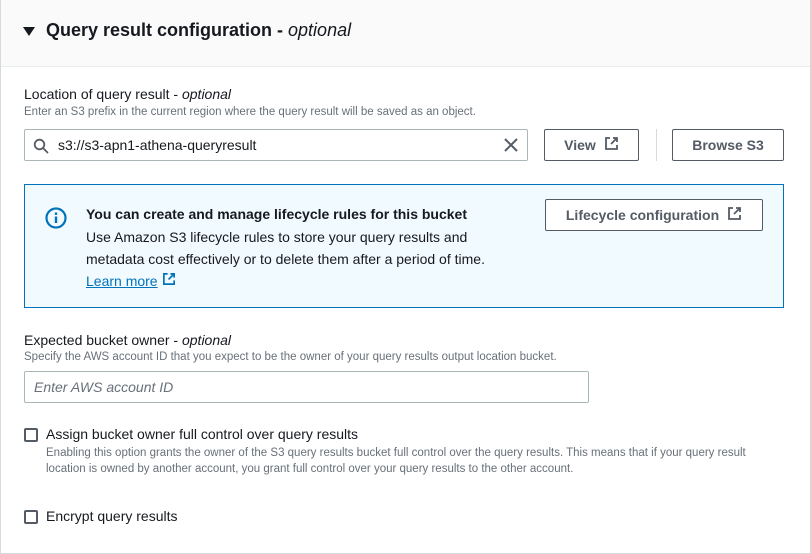 The height and width of the screenshot is (554, 811). I want to click on lifecycle-button-label: Lifecycle configuration, so click(642, 215).